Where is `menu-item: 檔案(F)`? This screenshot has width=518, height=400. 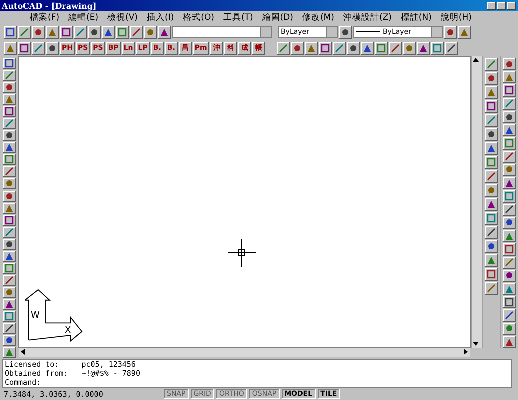 menu-item: 檔案(F) is located at coordinates (45, 18).